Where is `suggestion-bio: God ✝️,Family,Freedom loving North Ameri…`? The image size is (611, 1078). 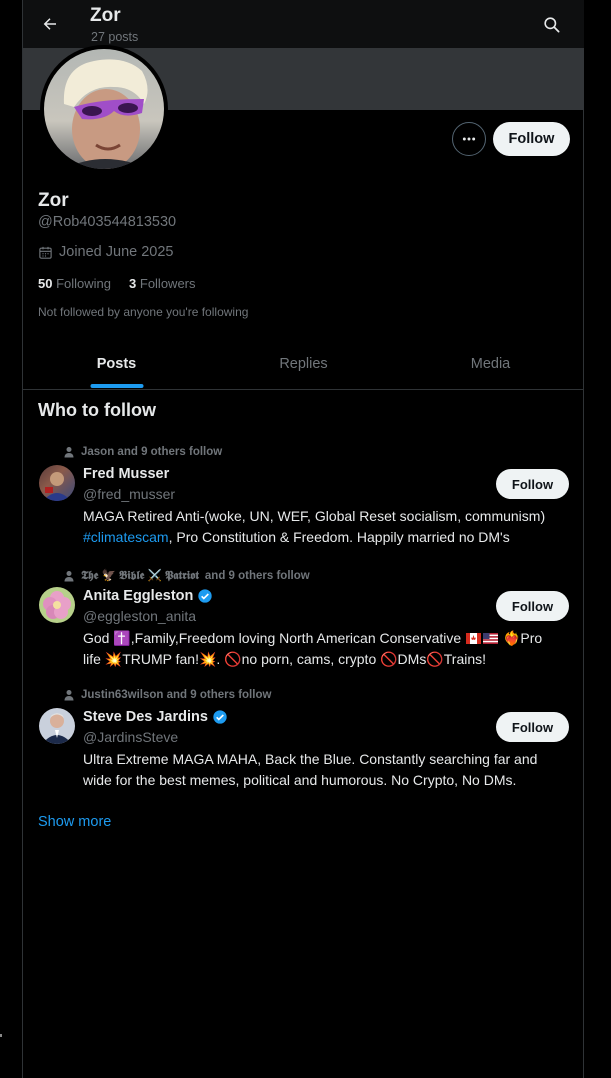
suggestion-bio: God ✝️,Family,Freedom loving North Ameri… is located at coordinates (313, 648).